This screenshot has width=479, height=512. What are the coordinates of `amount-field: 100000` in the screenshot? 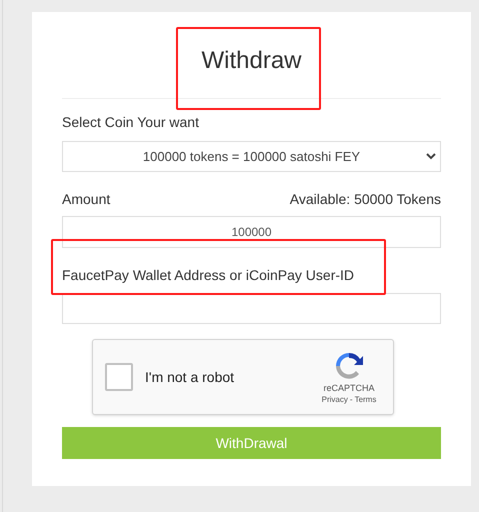 It's located at (251, 232).